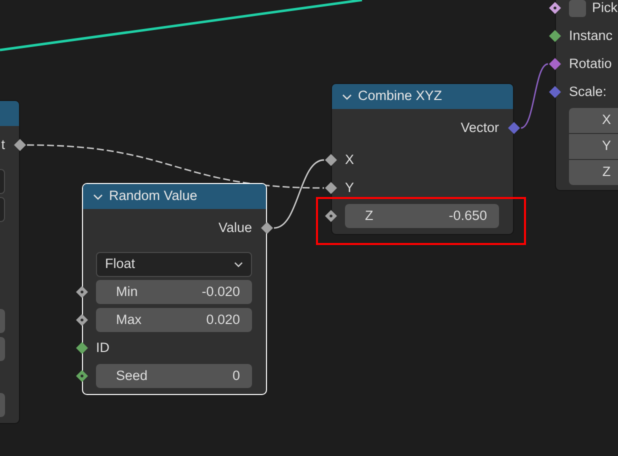 The height and width of the screenshot is (456, 618). I want to click on node-title: Combine XYZ, so click(400, 96).